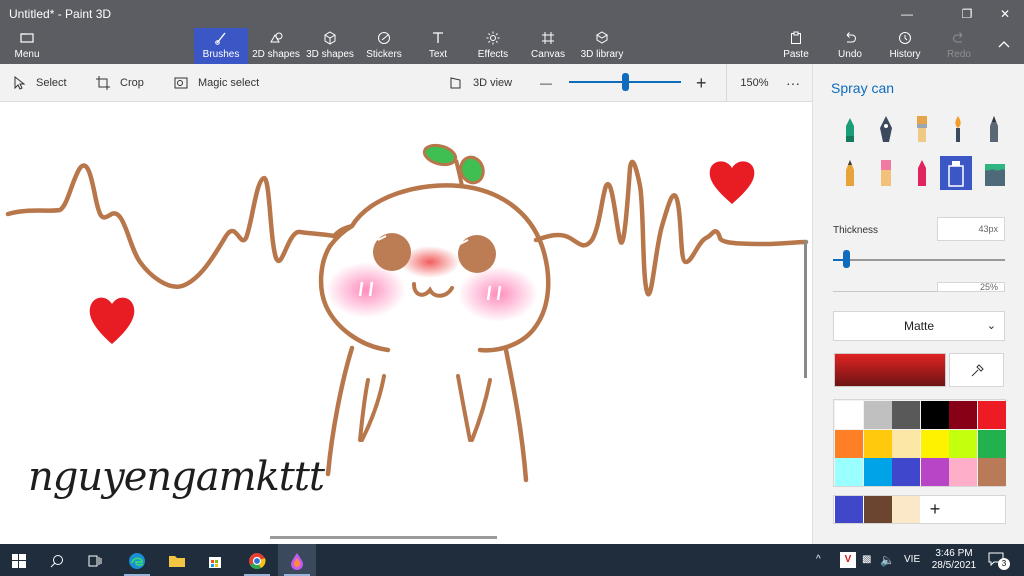 The width and height of the screenshot is (1024, 576). I want to click on minimize-button: —, so click(907, 14).